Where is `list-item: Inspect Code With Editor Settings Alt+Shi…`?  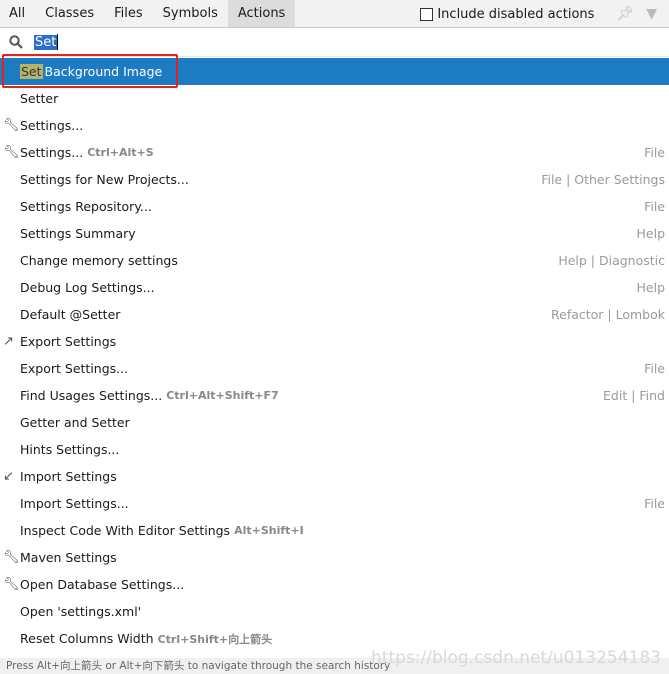
list-item: Inspect Code With Editor Settings Alt+Shi… is located at coordinates (334, 530).